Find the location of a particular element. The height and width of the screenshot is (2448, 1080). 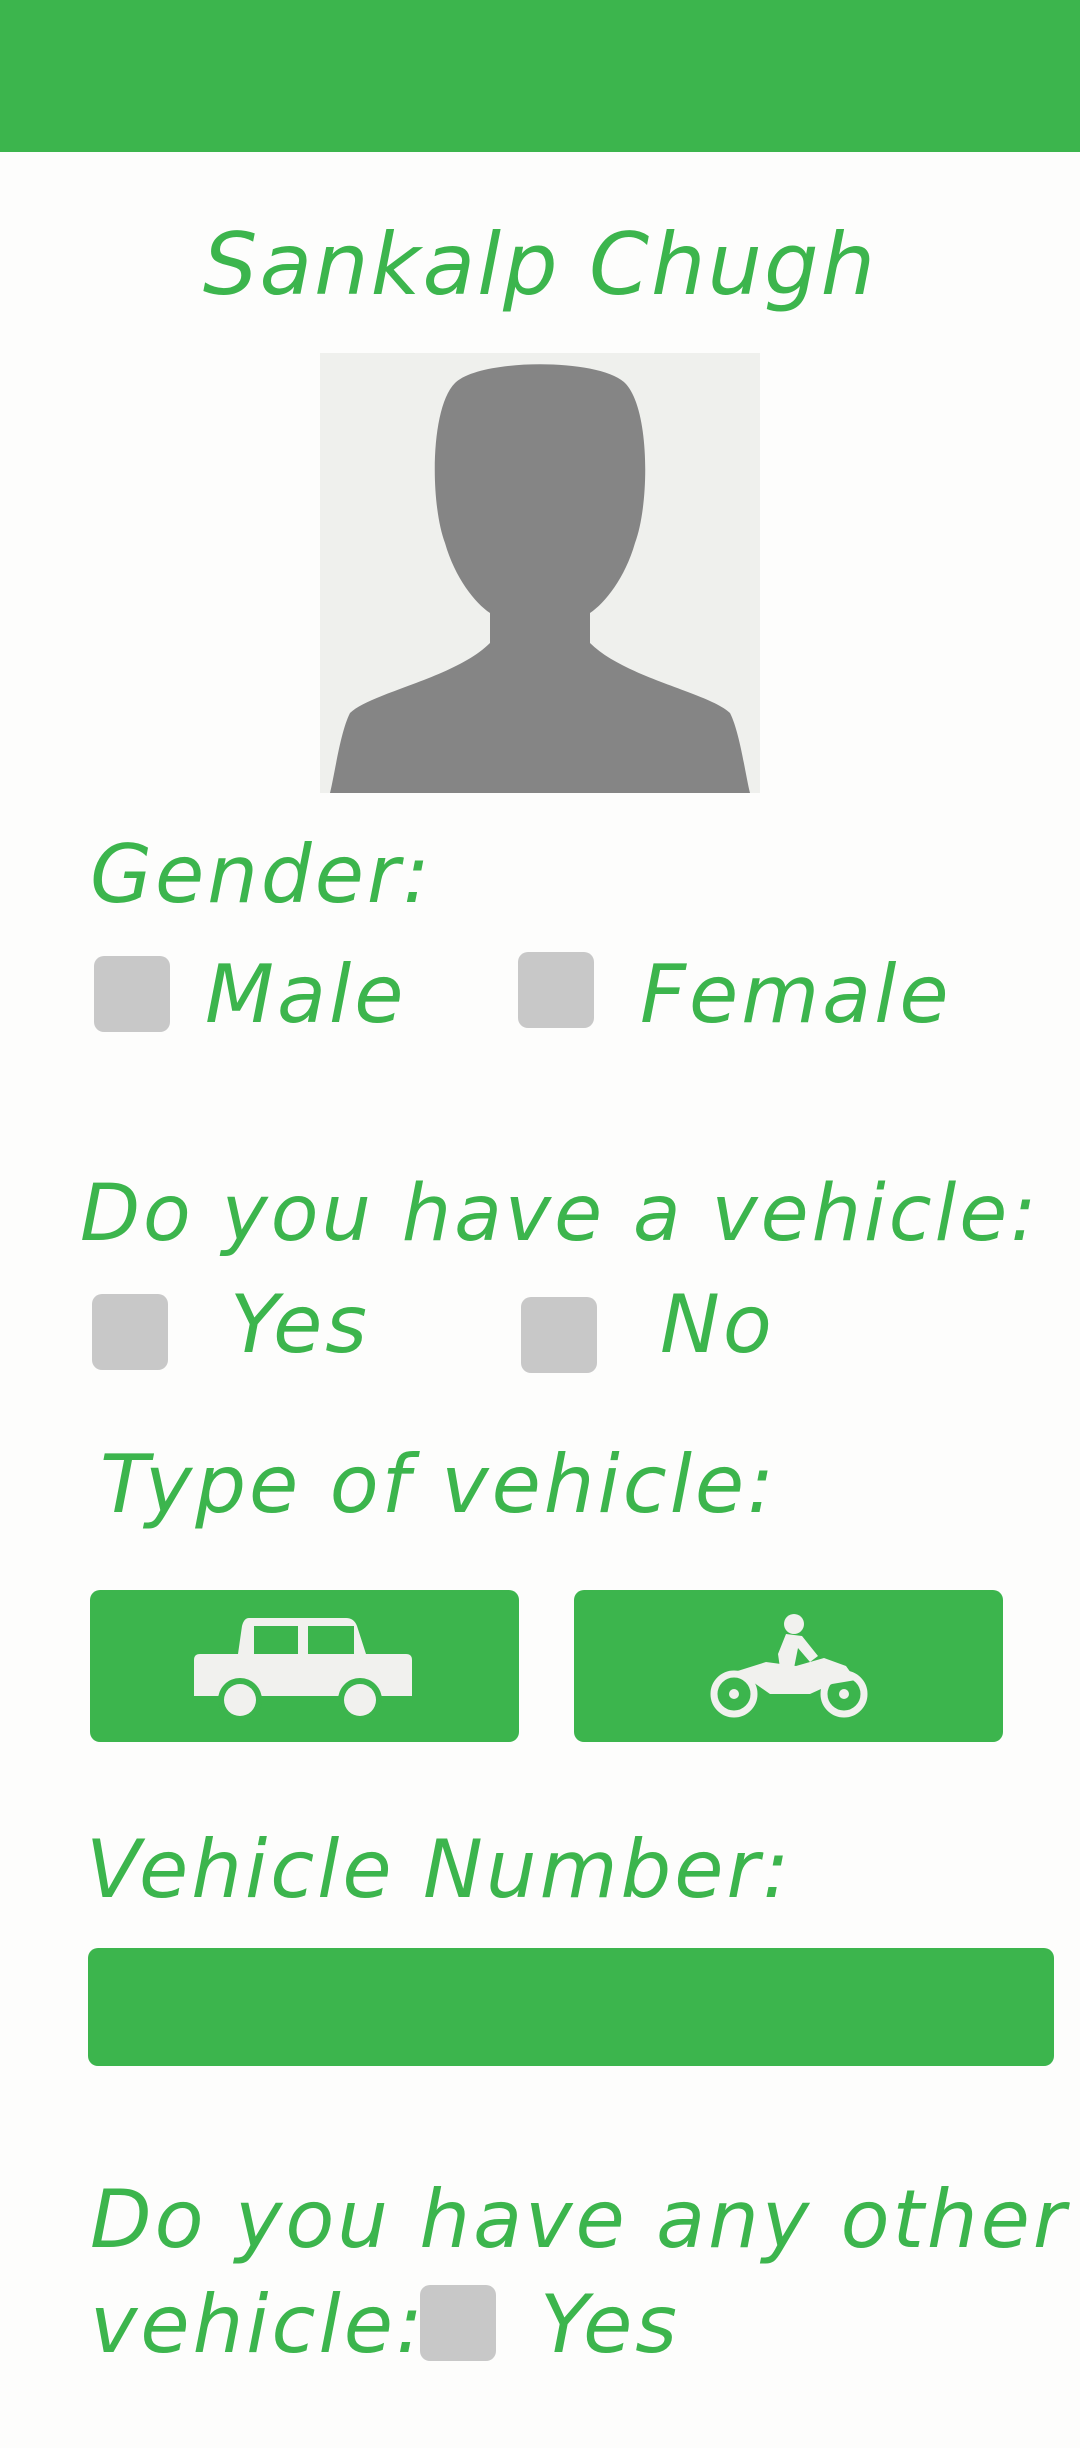

male-checkbox is located at coordinates (132, 994).